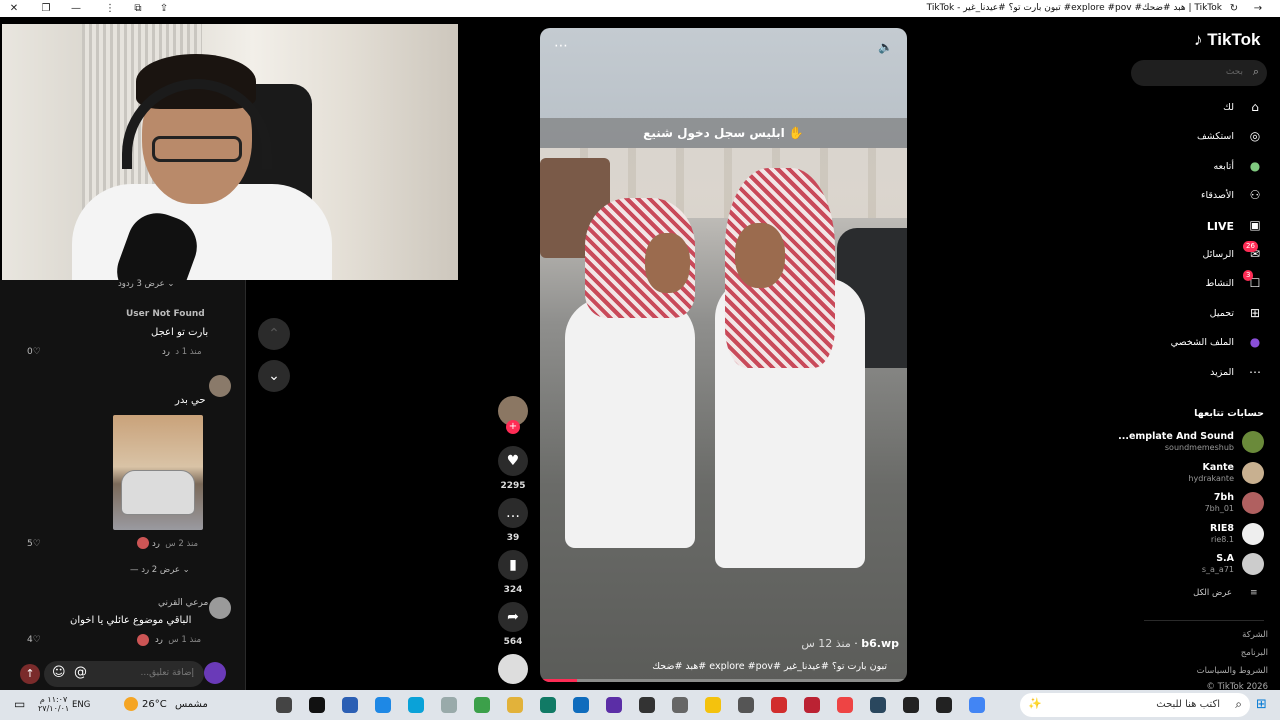  Describe the element at coordinates (34, 352) in the screenshot. I see `comment-like-button: 0♡` at that location.